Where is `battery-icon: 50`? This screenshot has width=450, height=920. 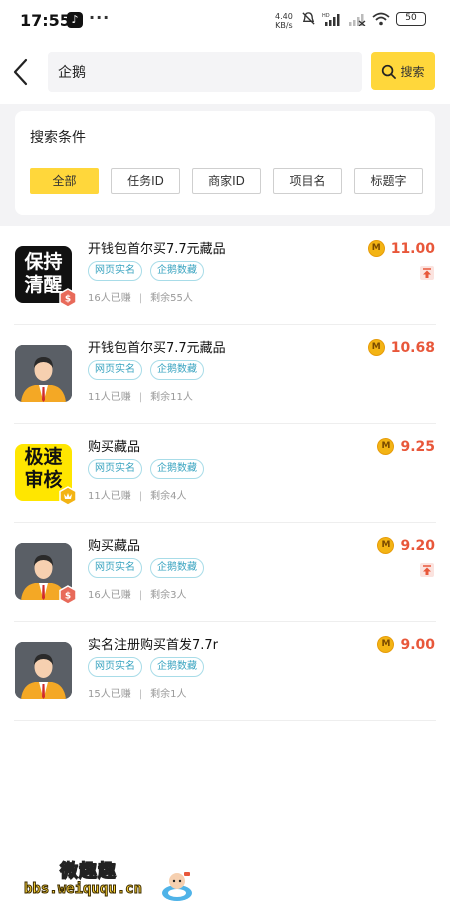
battery-icon: 50 is located at coordinates (411, 18).